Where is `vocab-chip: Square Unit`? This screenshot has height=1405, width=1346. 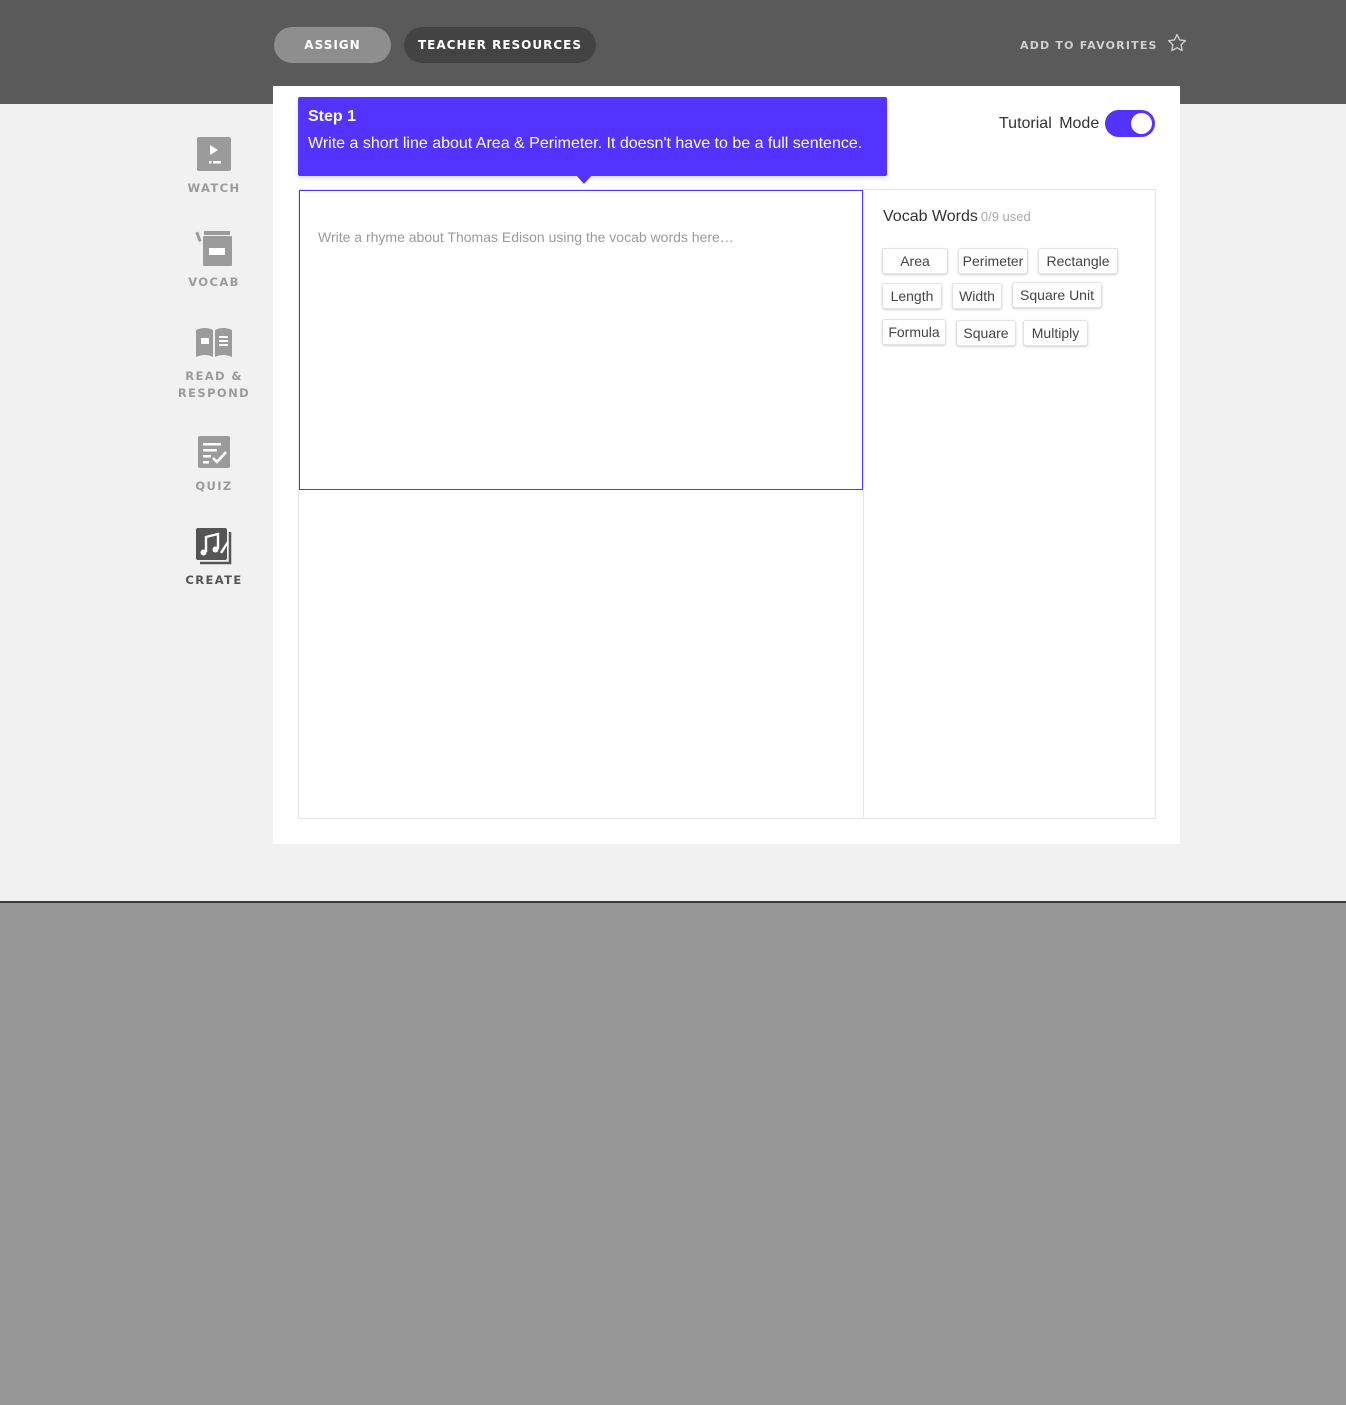 vocab-chip: Square Unit is located at coordinates (1057, 295).